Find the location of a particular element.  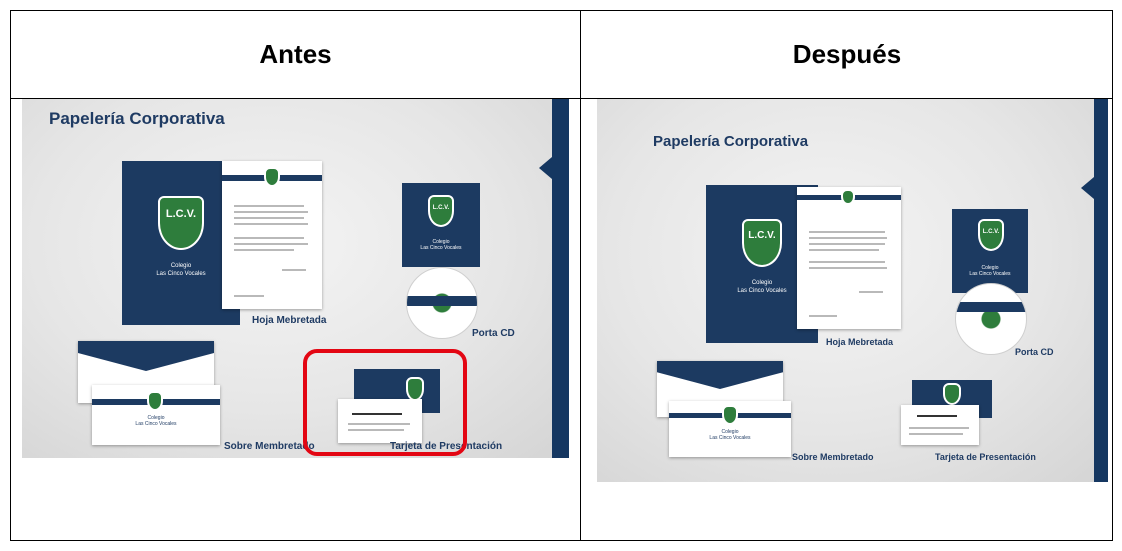

caption-tarjeta: Tarjeta de Presentación is located at coordinates (985, 457).